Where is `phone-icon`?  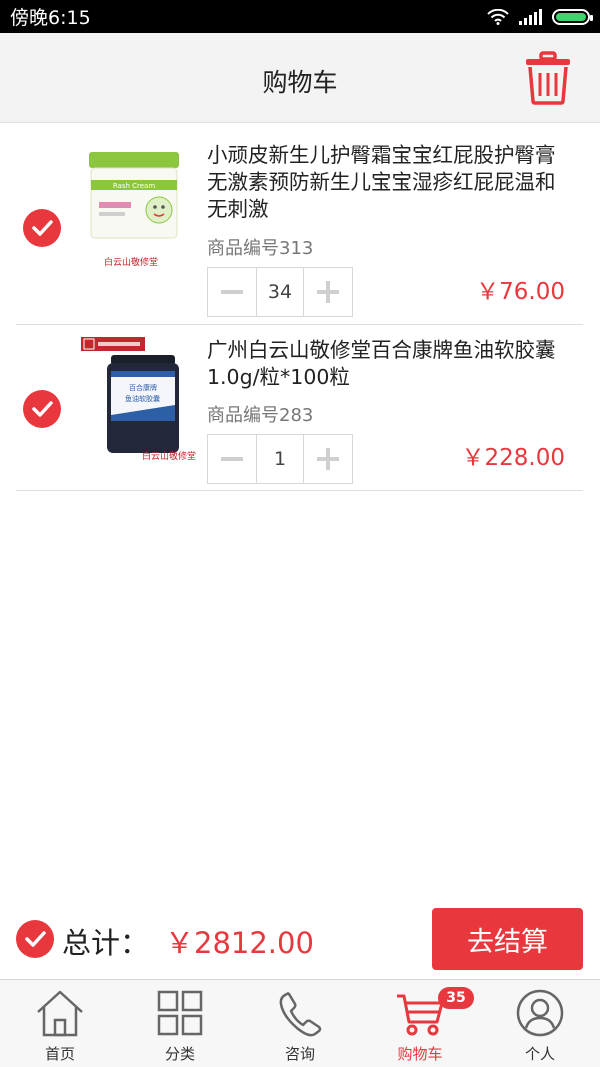 phone-icon is located at coordinates (300, 1014).